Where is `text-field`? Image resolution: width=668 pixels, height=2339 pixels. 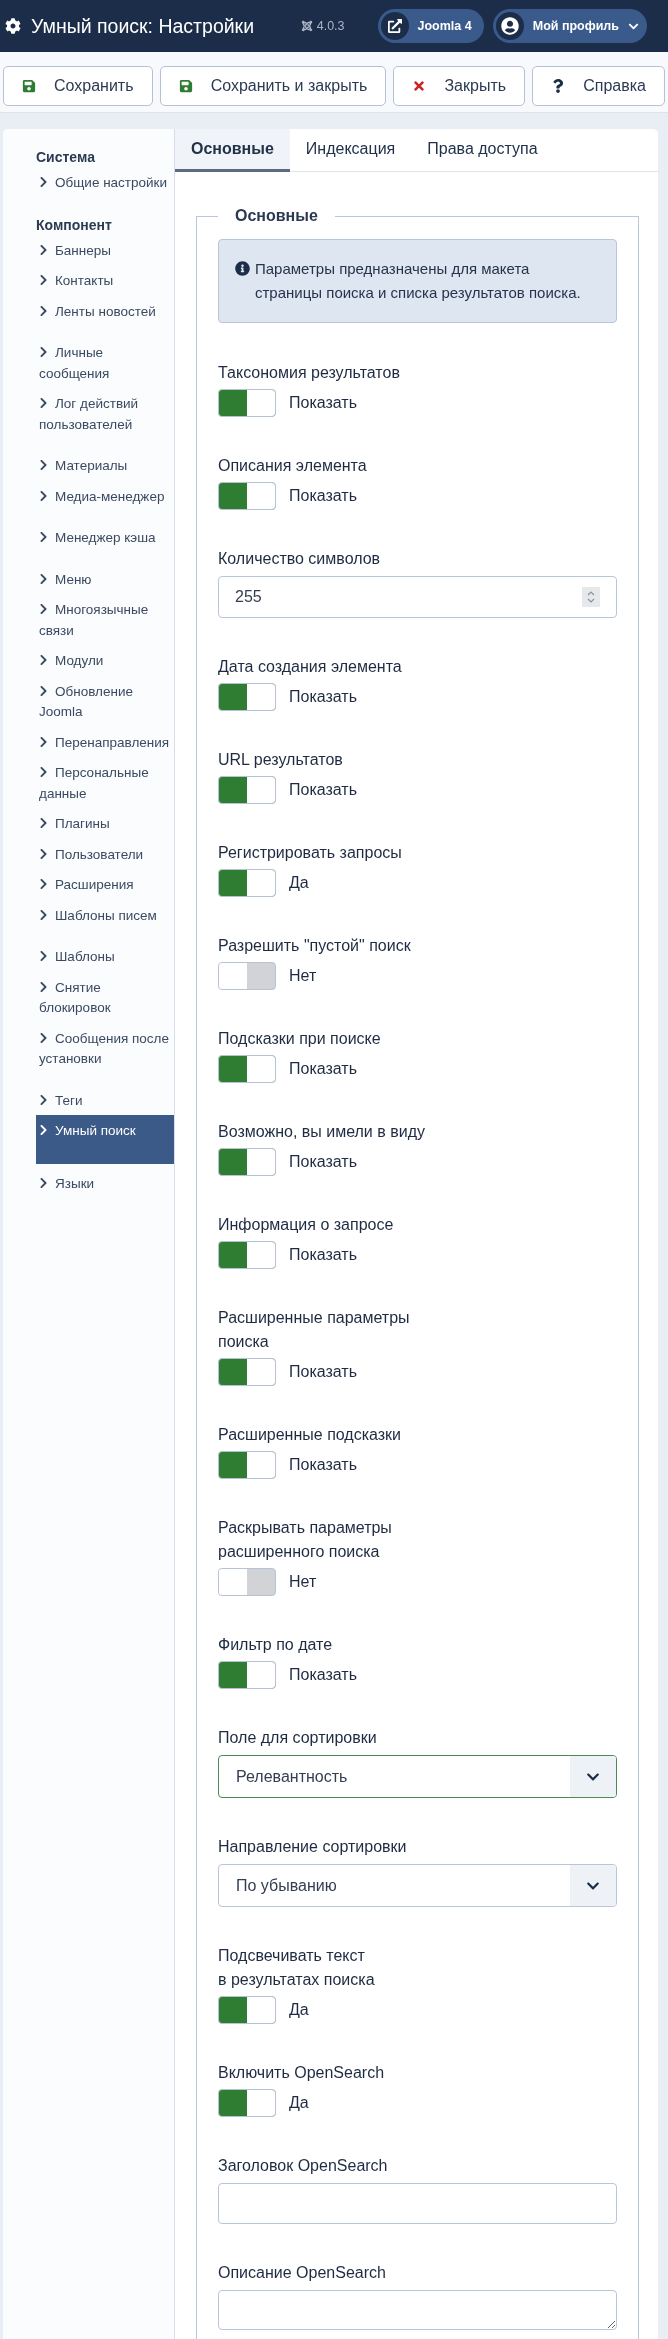 text-field is located at coordinates (417, 2203).